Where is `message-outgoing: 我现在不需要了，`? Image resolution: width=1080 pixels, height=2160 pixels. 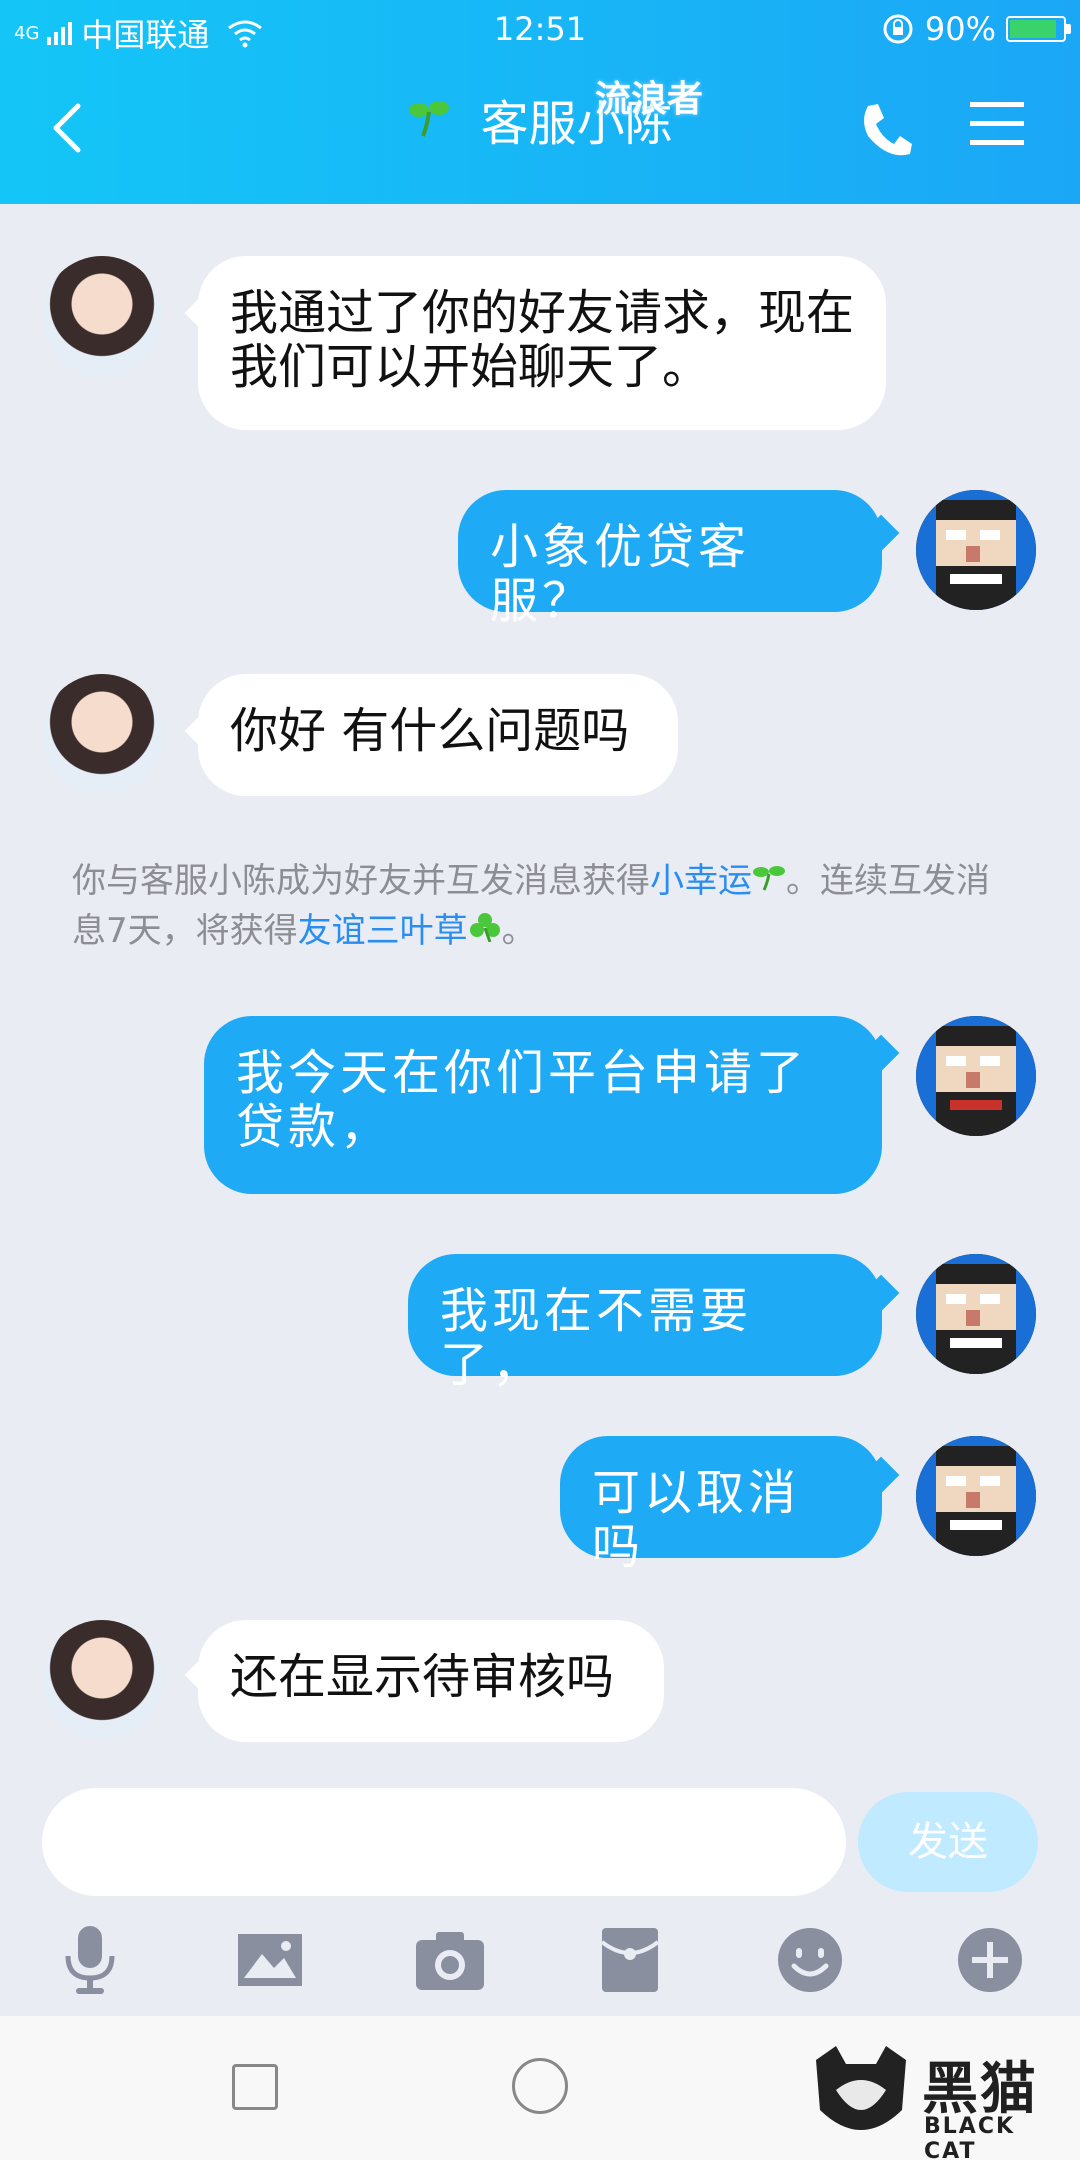
message-outgoing: 我现在不需要了， is located at coordinates (645, 1323).